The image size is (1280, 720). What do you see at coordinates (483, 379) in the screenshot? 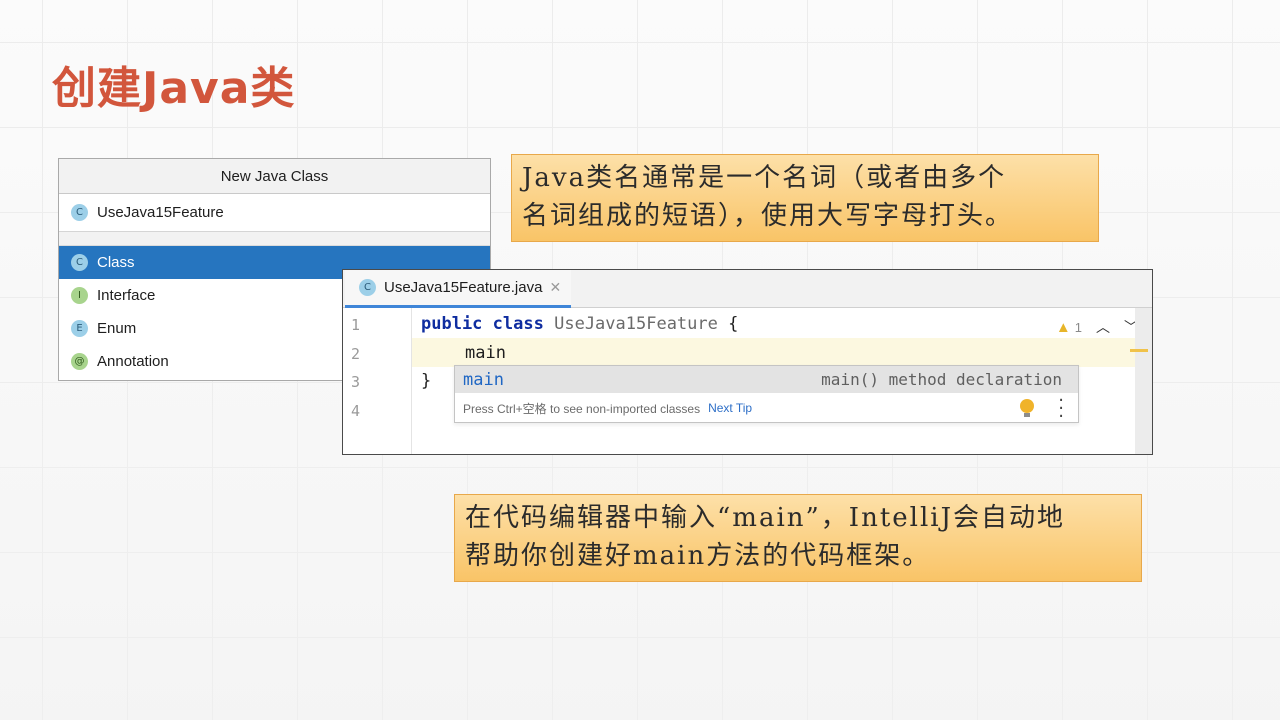
I see `completion-item-label: main` at bounding box center [483, 379].